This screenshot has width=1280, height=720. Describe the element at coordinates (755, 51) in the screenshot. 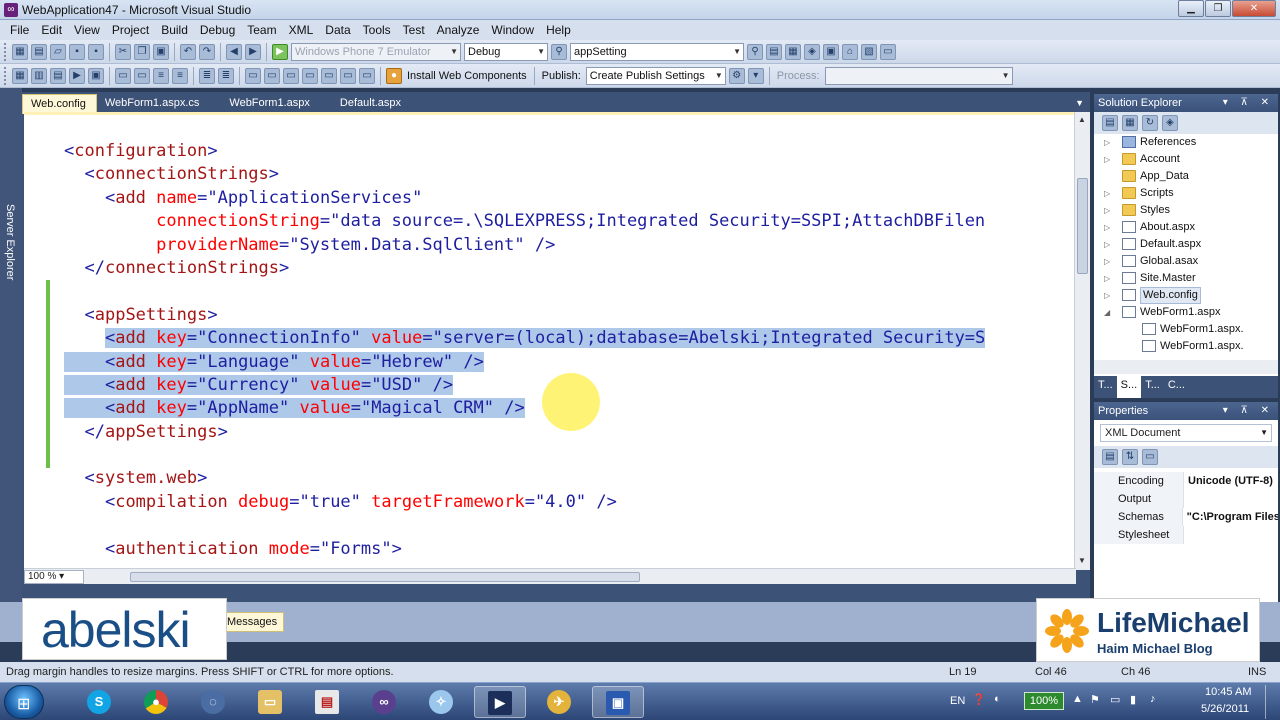

I see `find-icon: ⚲` at that location.